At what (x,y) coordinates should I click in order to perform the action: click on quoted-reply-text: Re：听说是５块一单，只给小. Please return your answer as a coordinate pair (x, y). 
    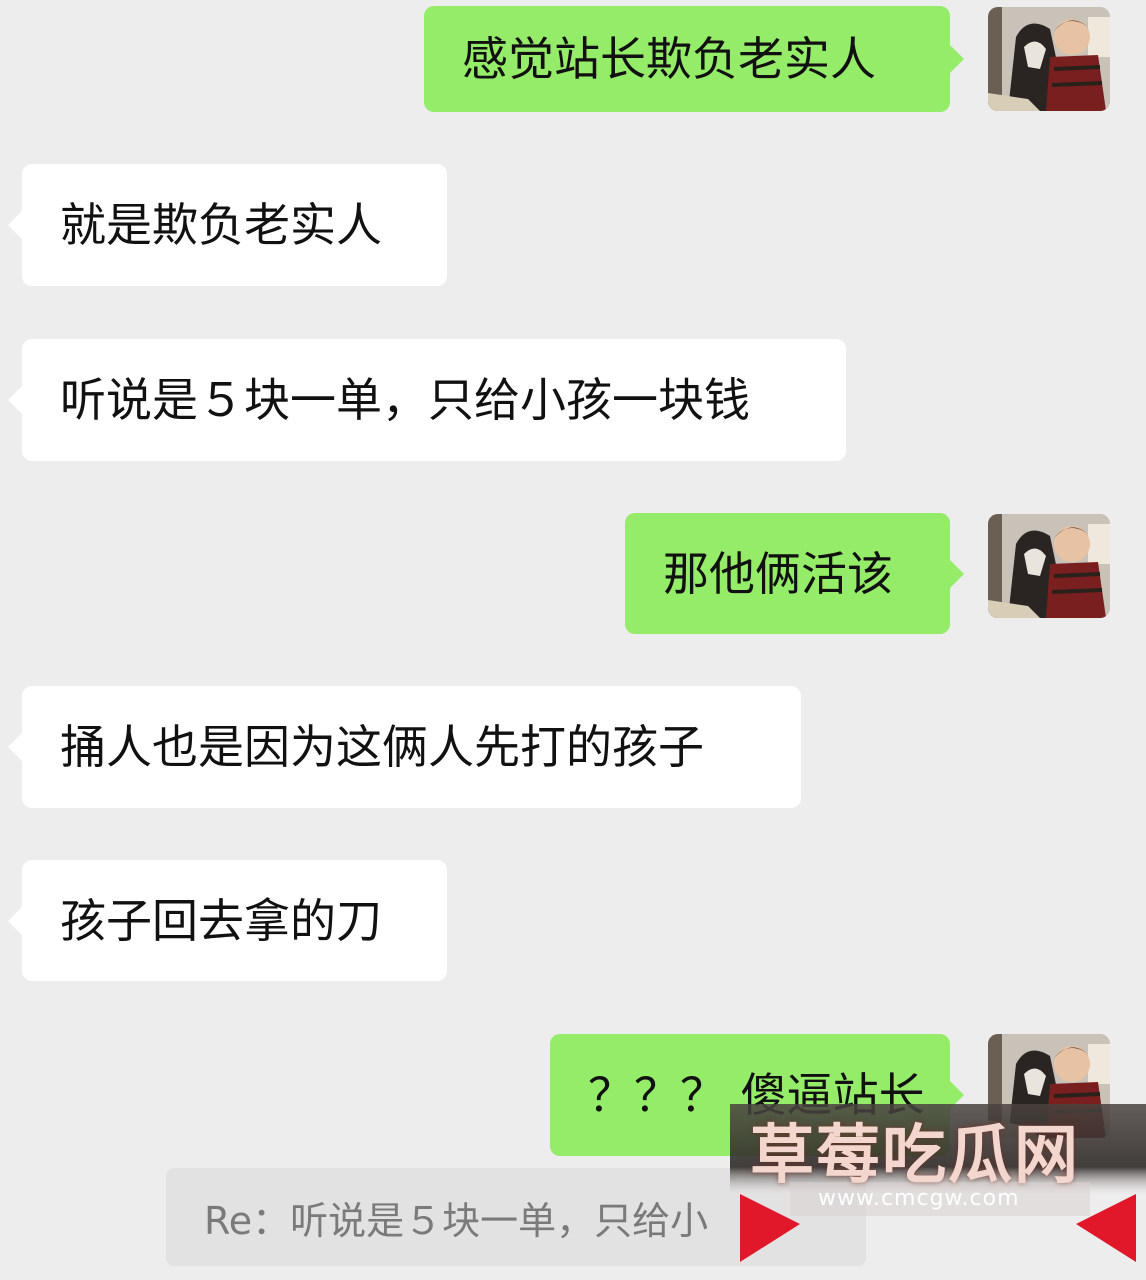
    Looking at the image, I should click on (456, 1220).